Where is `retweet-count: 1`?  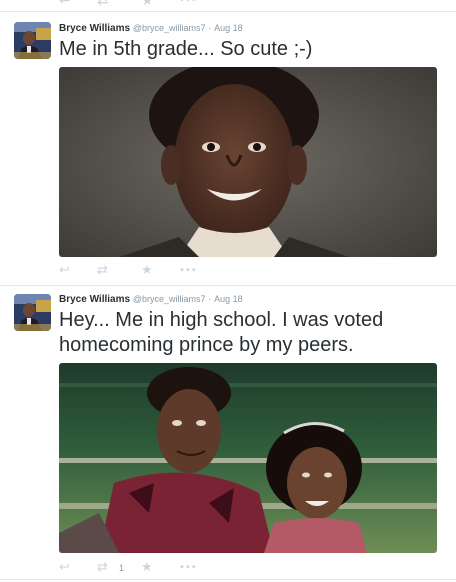 retweet-count: 1 is located at coordinates (122, 568).